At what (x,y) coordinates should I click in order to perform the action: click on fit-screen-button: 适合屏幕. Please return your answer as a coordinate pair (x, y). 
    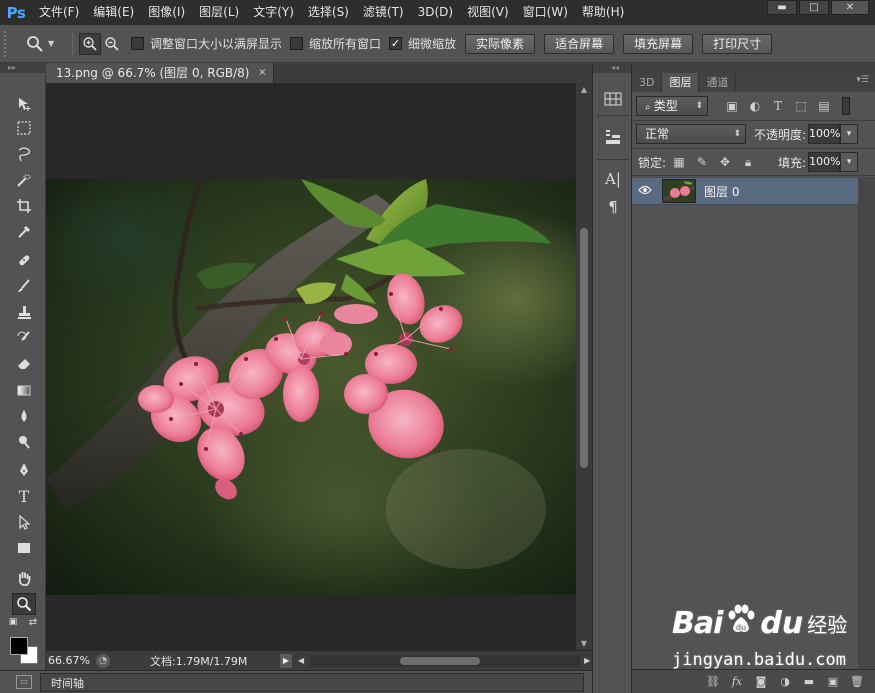
    Looking at the image, I should click on (579, 43).